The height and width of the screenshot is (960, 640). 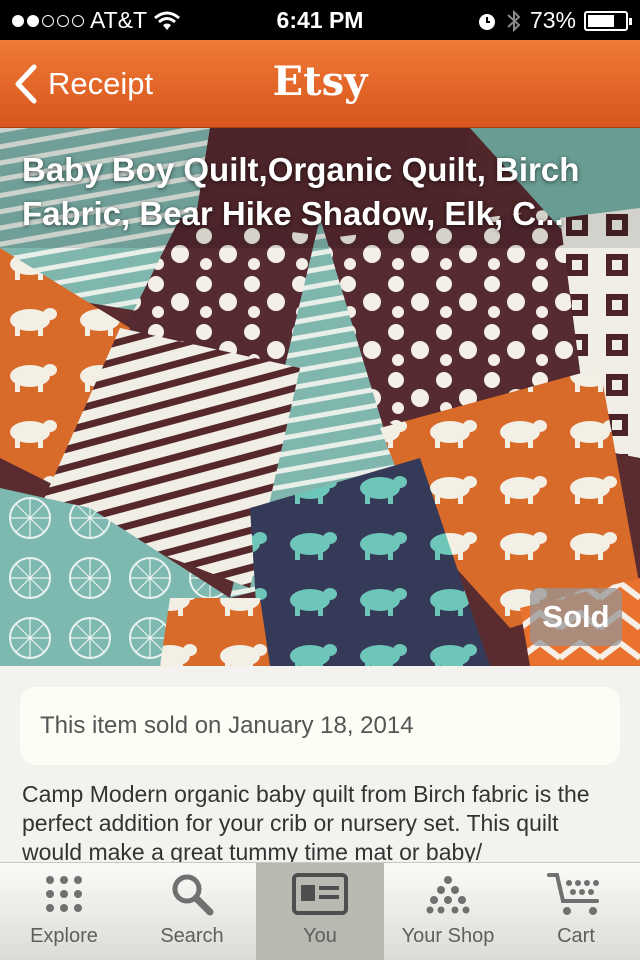 What do you see at coordinates (320, 20) in the screenshot?
I see `status-bar: AT&T 6:41 PM 73%` at bounding box center [320, 20].